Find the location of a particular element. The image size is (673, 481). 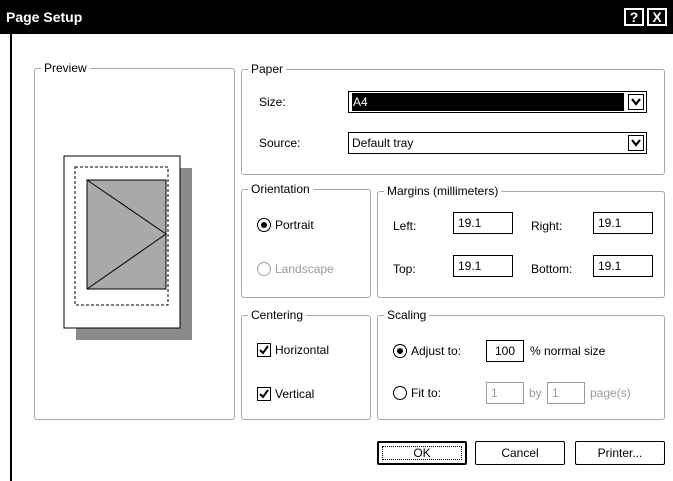

left-margin-label: Left: is located at coordinates (405, 226).